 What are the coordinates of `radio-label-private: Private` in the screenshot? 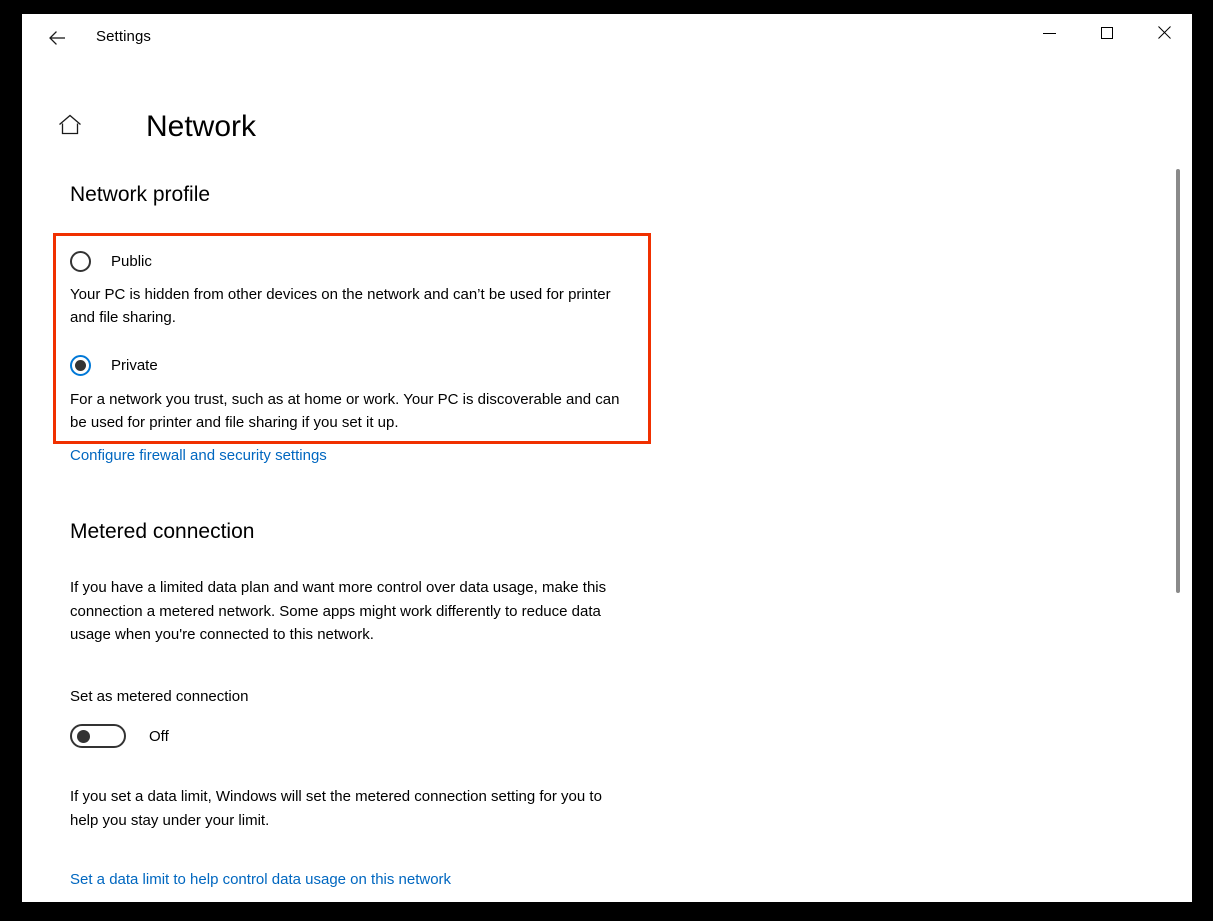 It's located at (134, 365).